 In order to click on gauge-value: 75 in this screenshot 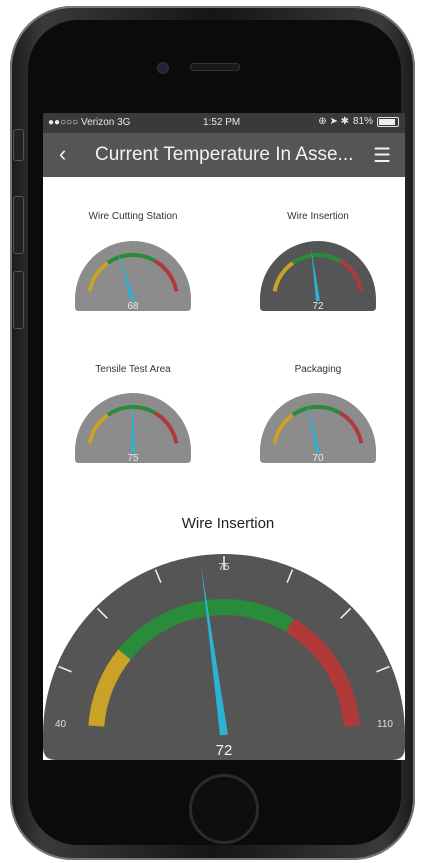, I will do `click(133, 458)`.